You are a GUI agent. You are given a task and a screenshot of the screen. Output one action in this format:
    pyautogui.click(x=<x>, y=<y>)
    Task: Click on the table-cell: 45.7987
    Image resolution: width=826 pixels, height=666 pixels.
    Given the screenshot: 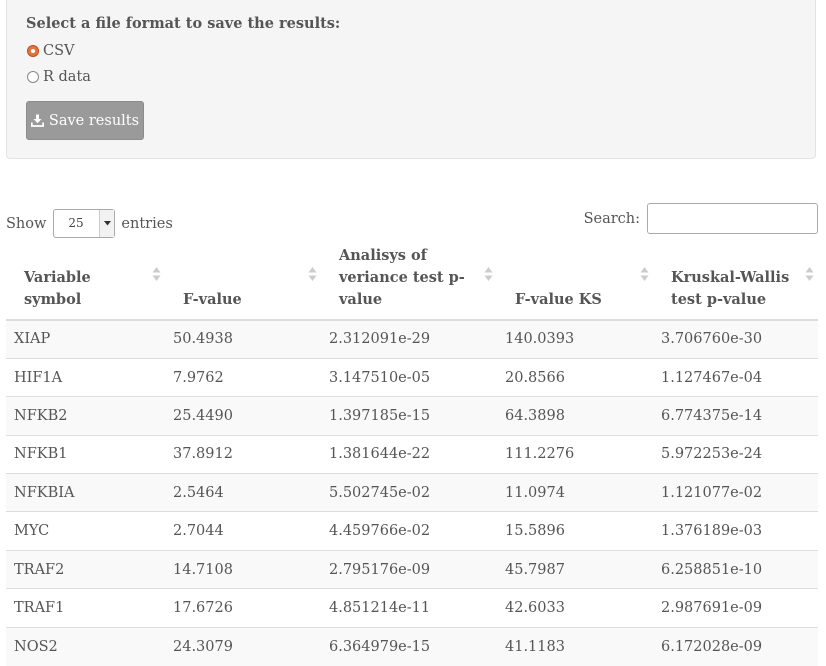 What is the action you would take?
    pyautogui.click(x=575, y=569)
    